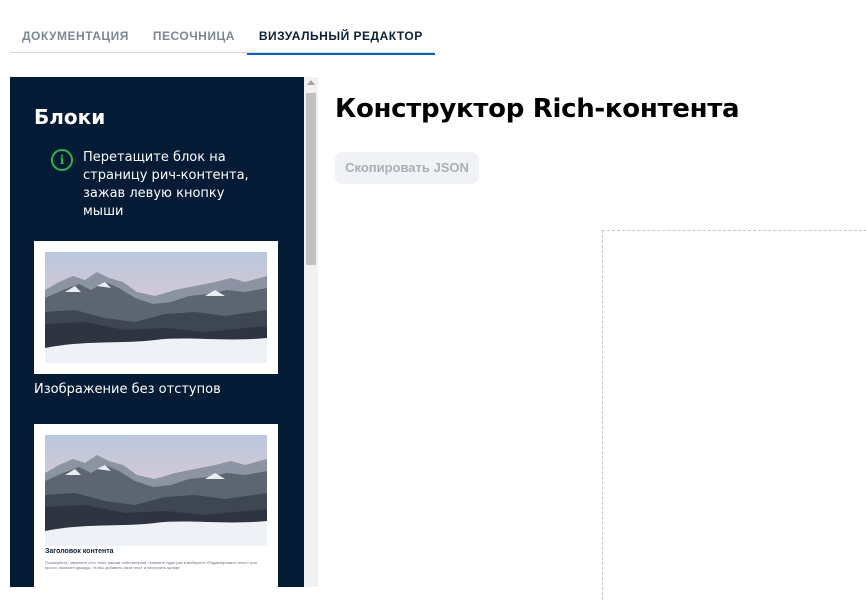  What do you see at coordinates (407, 168) in the screenshot?
I see `copy-json-button: Скопировать JSON` at bounding box center [407, 168].